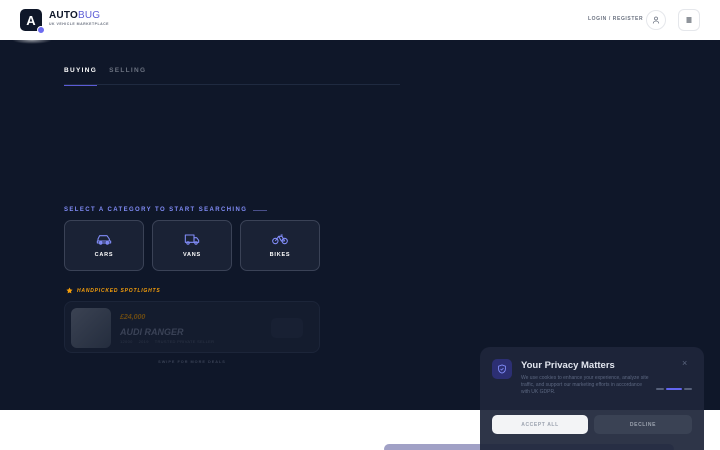  Describe the element at coordinates (119, 290) in the screenshot. I see `spotlights-heading-text: HANDPICKED SPOTLIGHTS` at that location.